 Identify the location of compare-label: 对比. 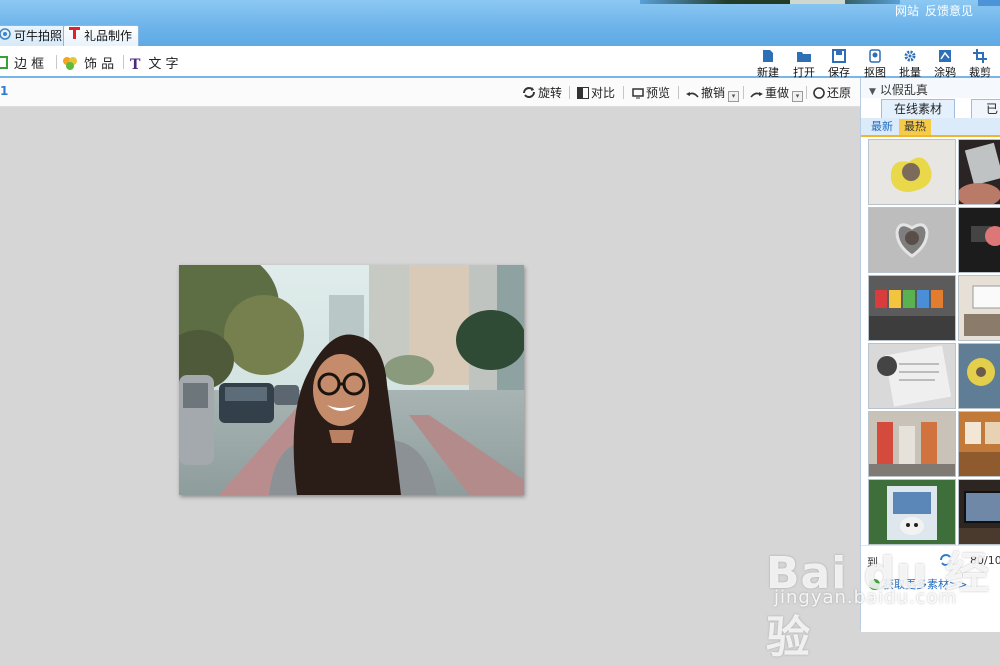
(603, 93).